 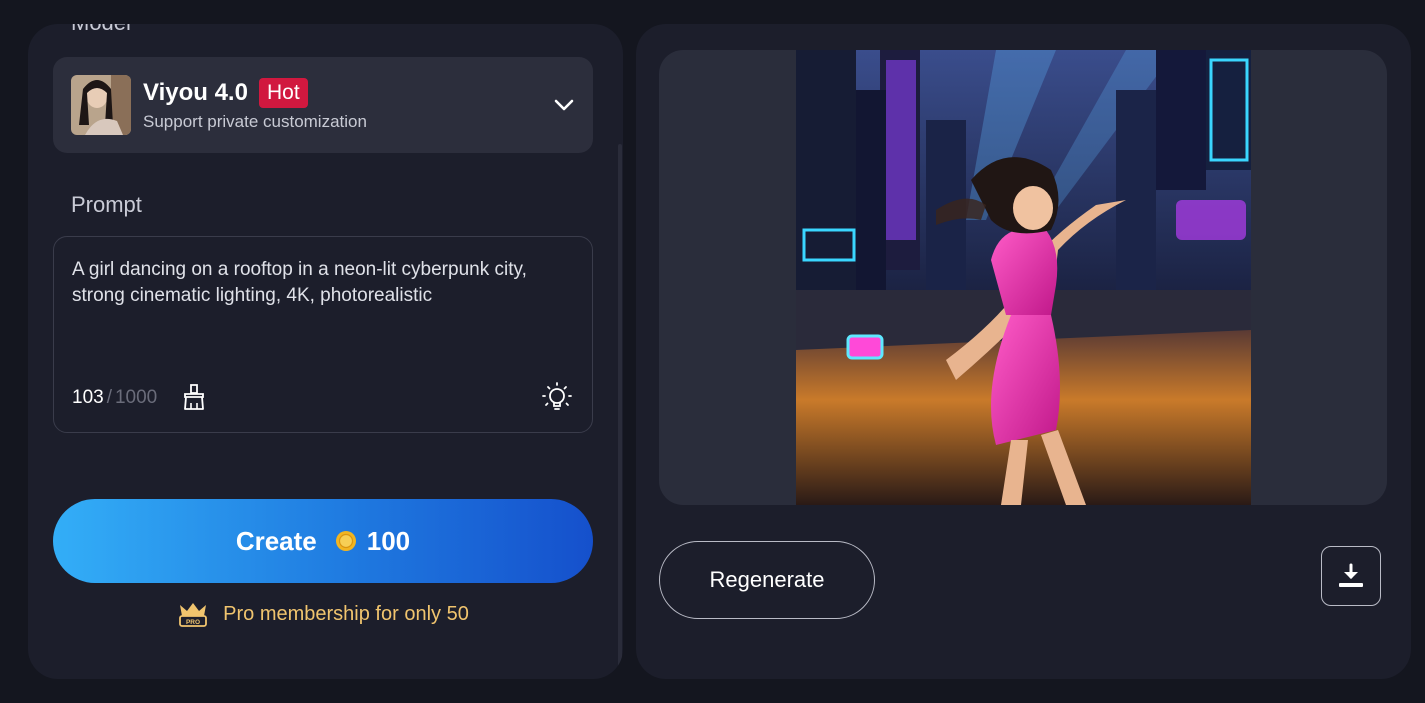 I want to click on download-icon, so click(x=1351, y=575).